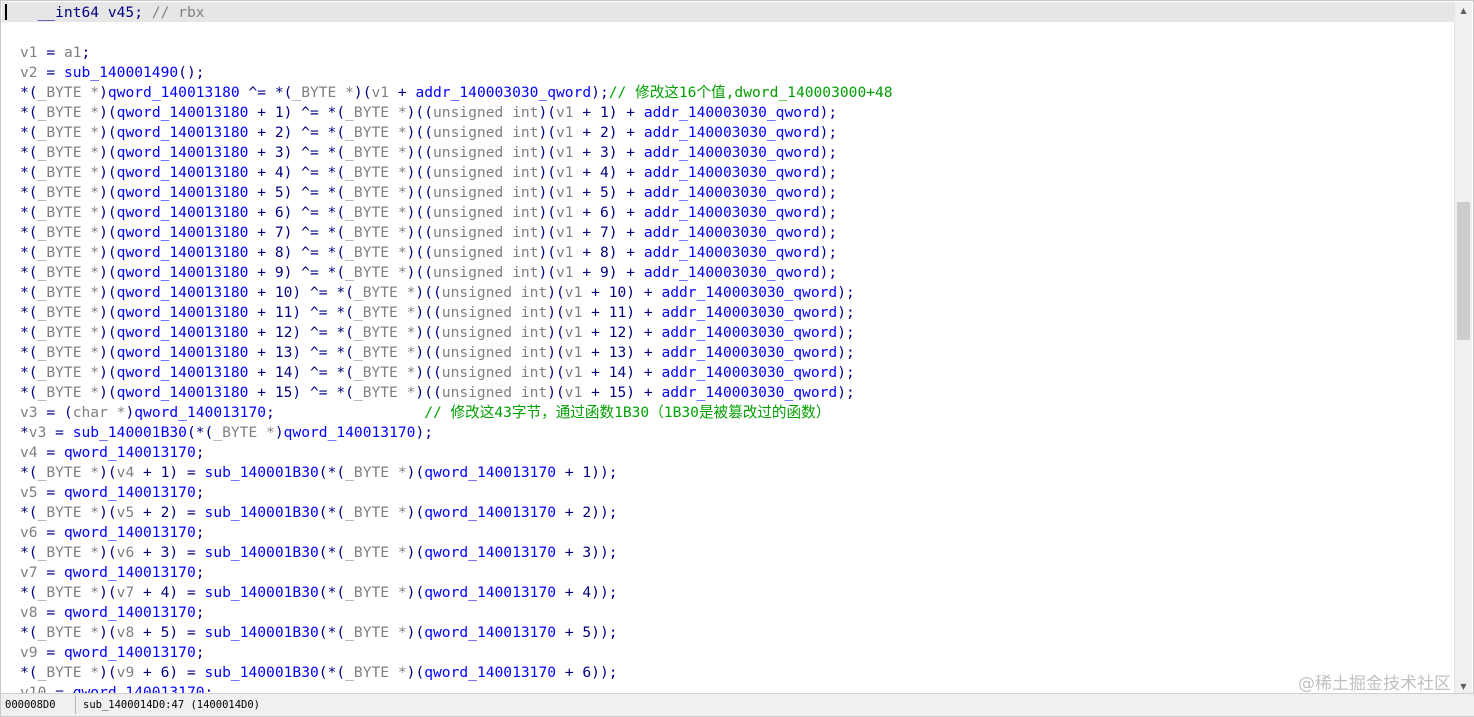 The image size is (1474, 717). I want to click on code-line: v2 = sub_140001490();, so click(456, 73).